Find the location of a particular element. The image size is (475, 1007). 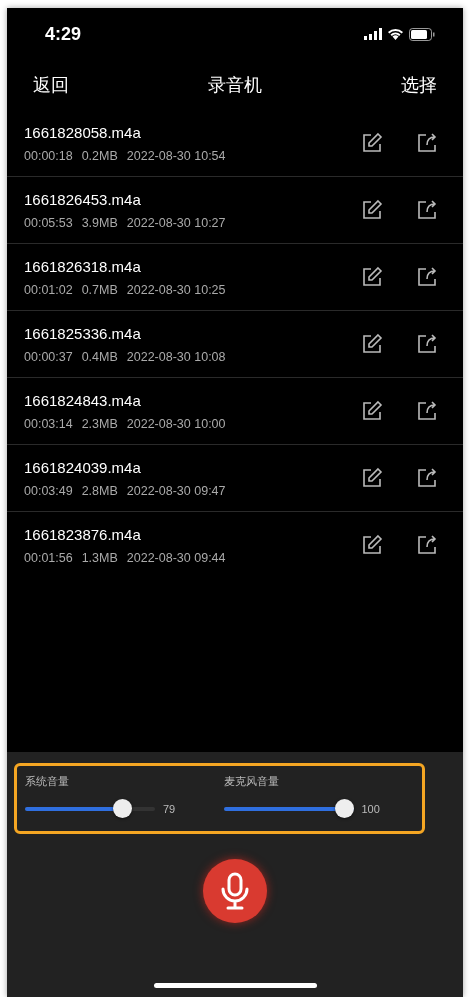

recording-name: 1661823876.m4a is located at coordinates (83, 534).